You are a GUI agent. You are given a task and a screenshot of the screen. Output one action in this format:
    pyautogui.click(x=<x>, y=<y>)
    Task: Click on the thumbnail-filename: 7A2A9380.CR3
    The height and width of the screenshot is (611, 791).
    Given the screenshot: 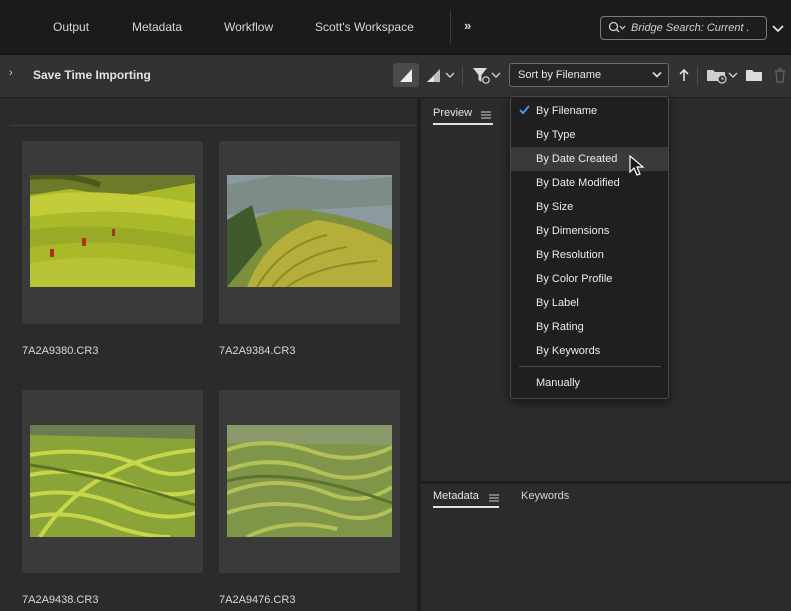 What is the action you would take?
    pyautogui.click(x=60, y=351)
    